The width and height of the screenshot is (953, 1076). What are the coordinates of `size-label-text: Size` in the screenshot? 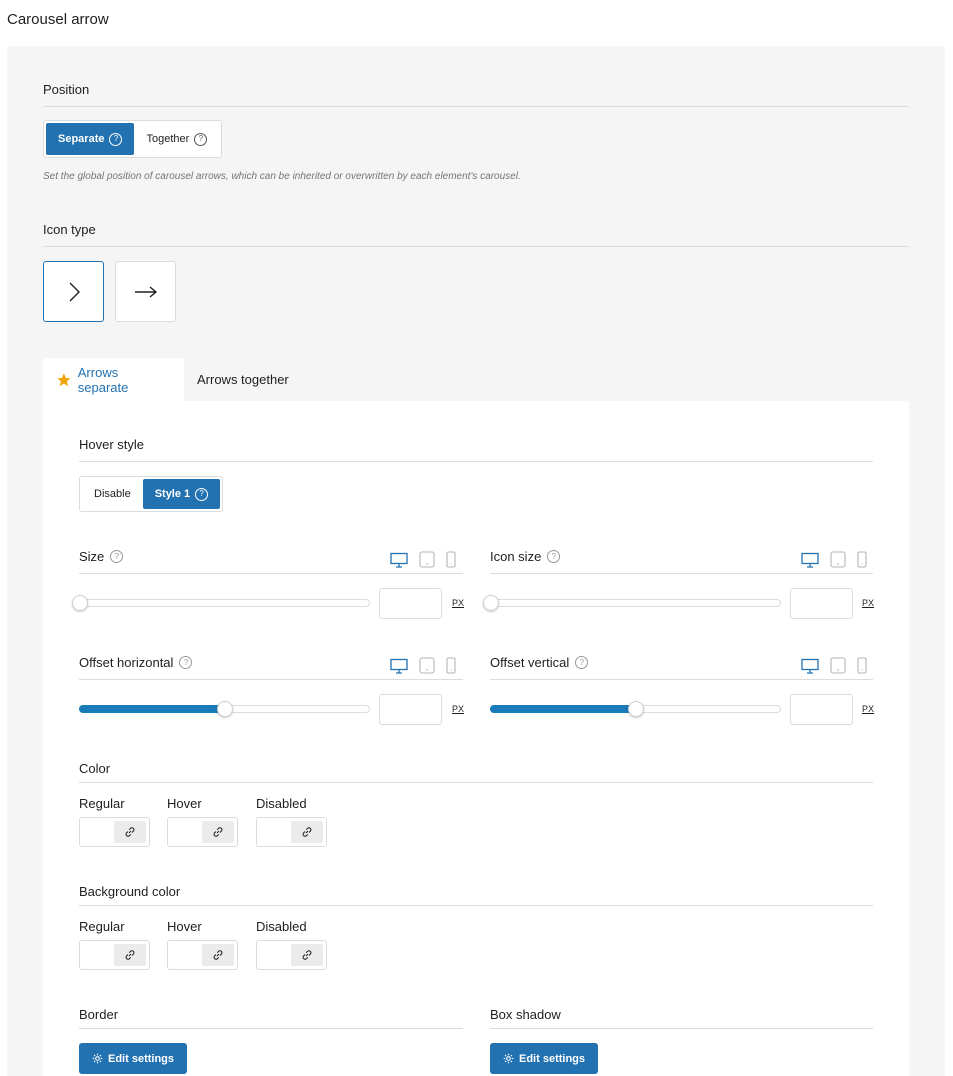 It's located at (92, 556).